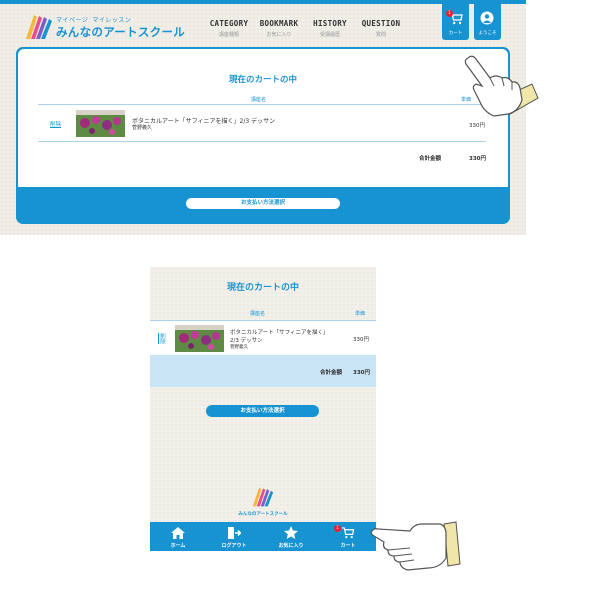  What do you see at coordinates (330, 23) in the screenshot?
I see `nav-history-en: HISTORY` at bounding box center [330, 23].